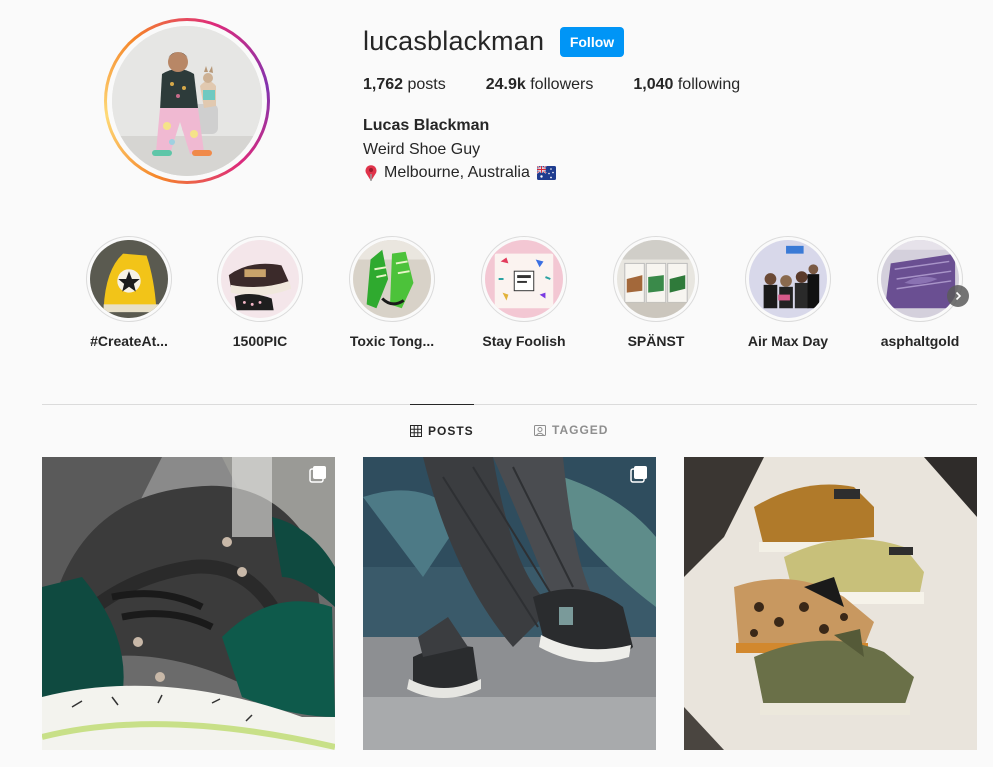 The width and height of the screenshot is (993, 767). What do you see at coordinates (920, 341) in the screenshot?
I see `highlight-label: asphaltgold` at bounding box center [920, 341].